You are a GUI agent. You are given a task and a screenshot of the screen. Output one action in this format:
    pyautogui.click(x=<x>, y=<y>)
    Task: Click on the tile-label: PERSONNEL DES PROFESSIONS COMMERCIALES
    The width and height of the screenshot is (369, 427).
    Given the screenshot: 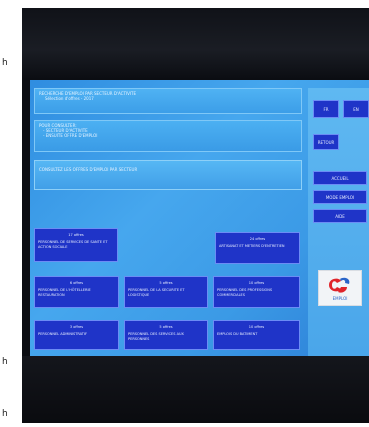 What is the action you would take?
    pyautogui.click(x=245, y=292)
    